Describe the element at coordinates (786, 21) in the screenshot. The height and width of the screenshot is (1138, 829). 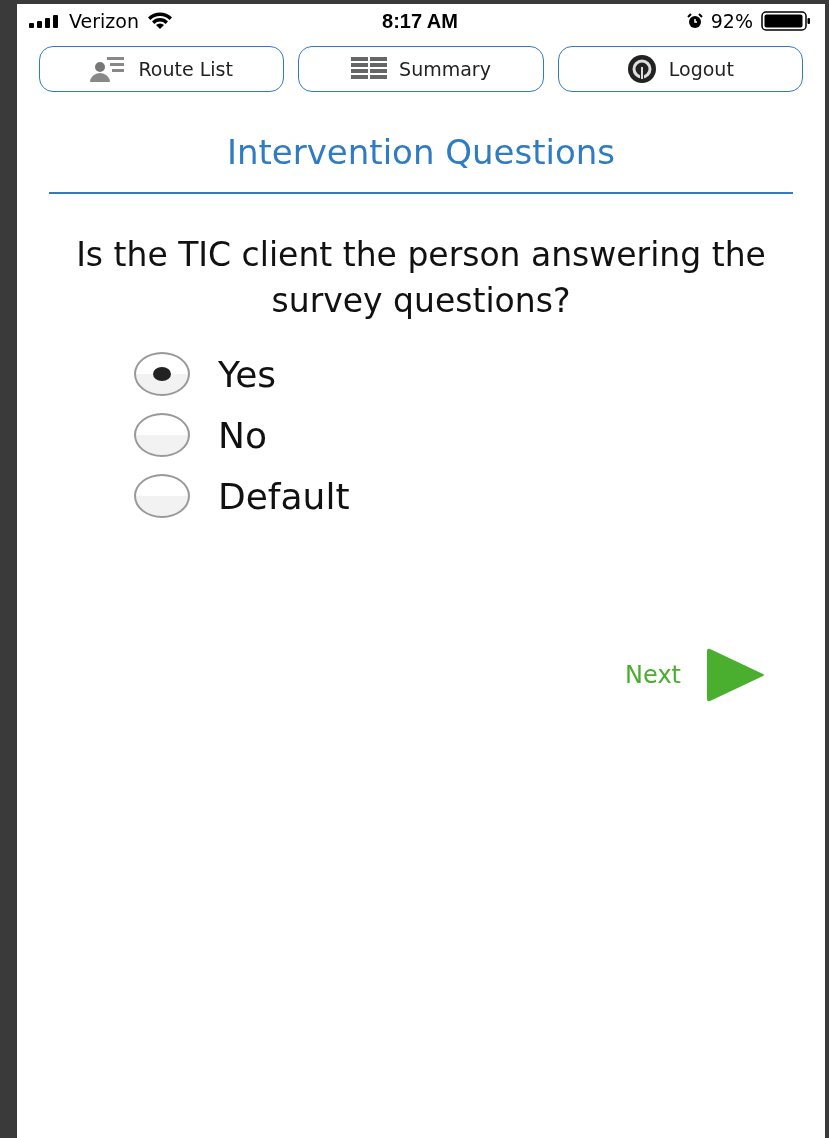
I see `battery-icon` at that location.